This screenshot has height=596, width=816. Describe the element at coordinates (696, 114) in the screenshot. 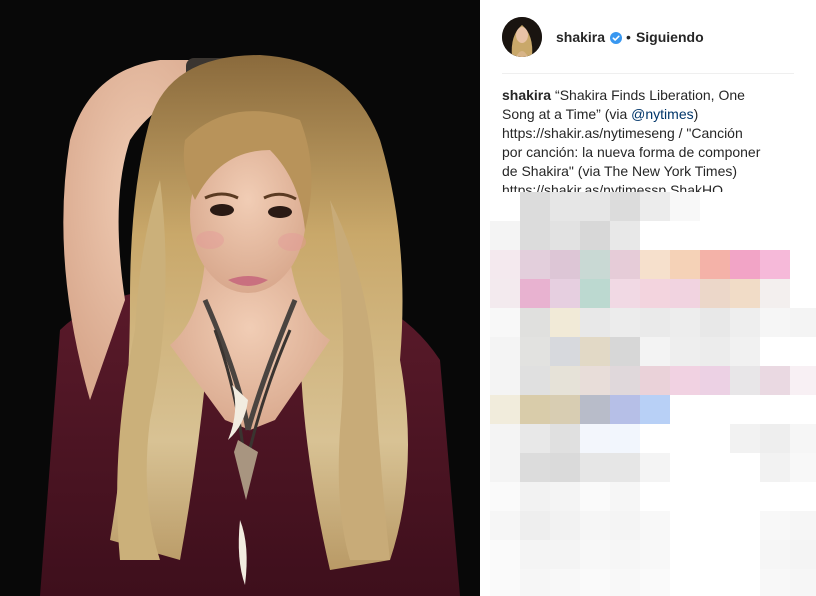

I see `caption-text-2b: )` at that location.